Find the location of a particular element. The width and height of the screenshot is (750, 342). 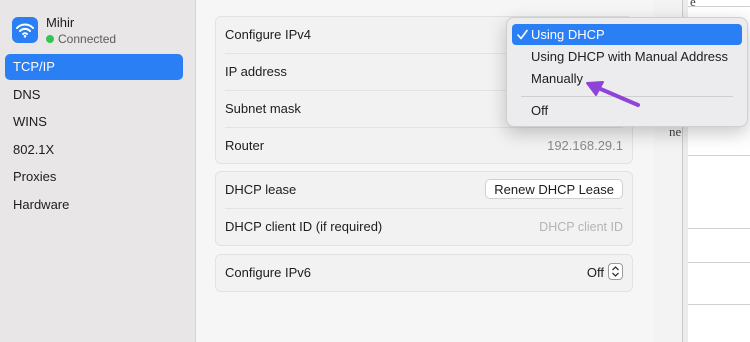

sidebar-item-wins: WINS is located at coordinates (94, 122).